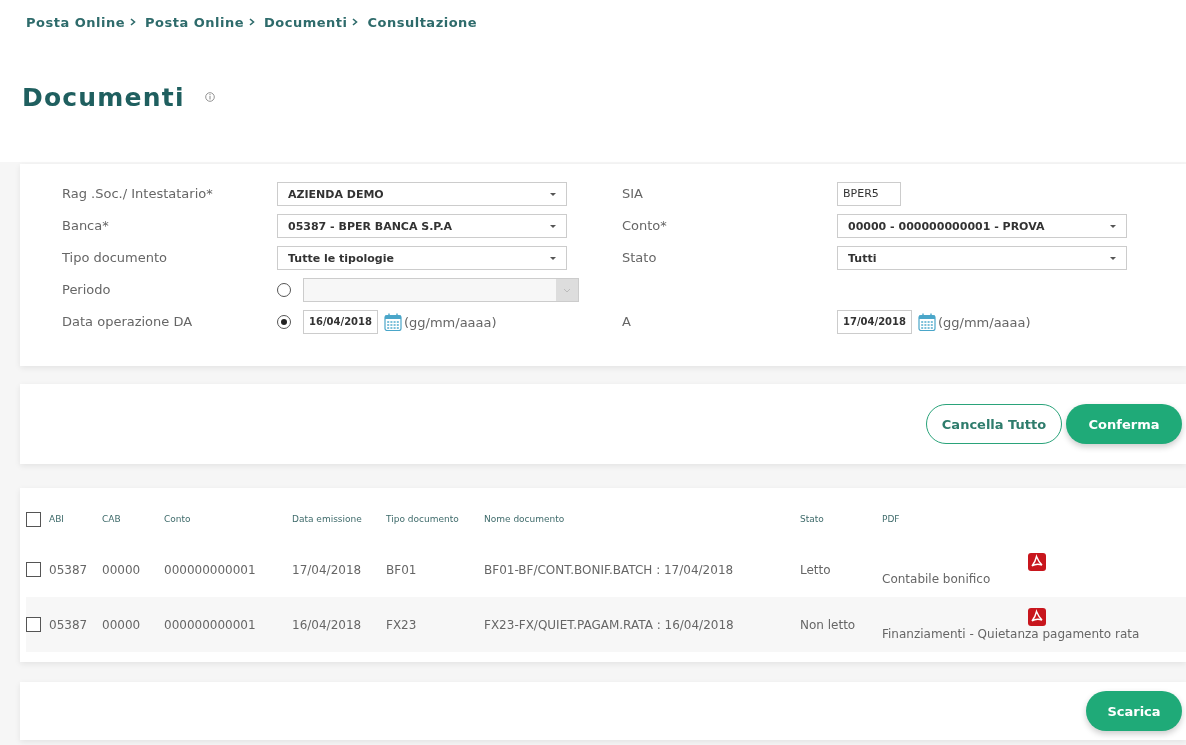 This screenshot has height=745, width=1186. What do you see at coordinates (115, 258) in the screenshot?
I see `field-label: Tipo documento` at bounding box center [115, 258].